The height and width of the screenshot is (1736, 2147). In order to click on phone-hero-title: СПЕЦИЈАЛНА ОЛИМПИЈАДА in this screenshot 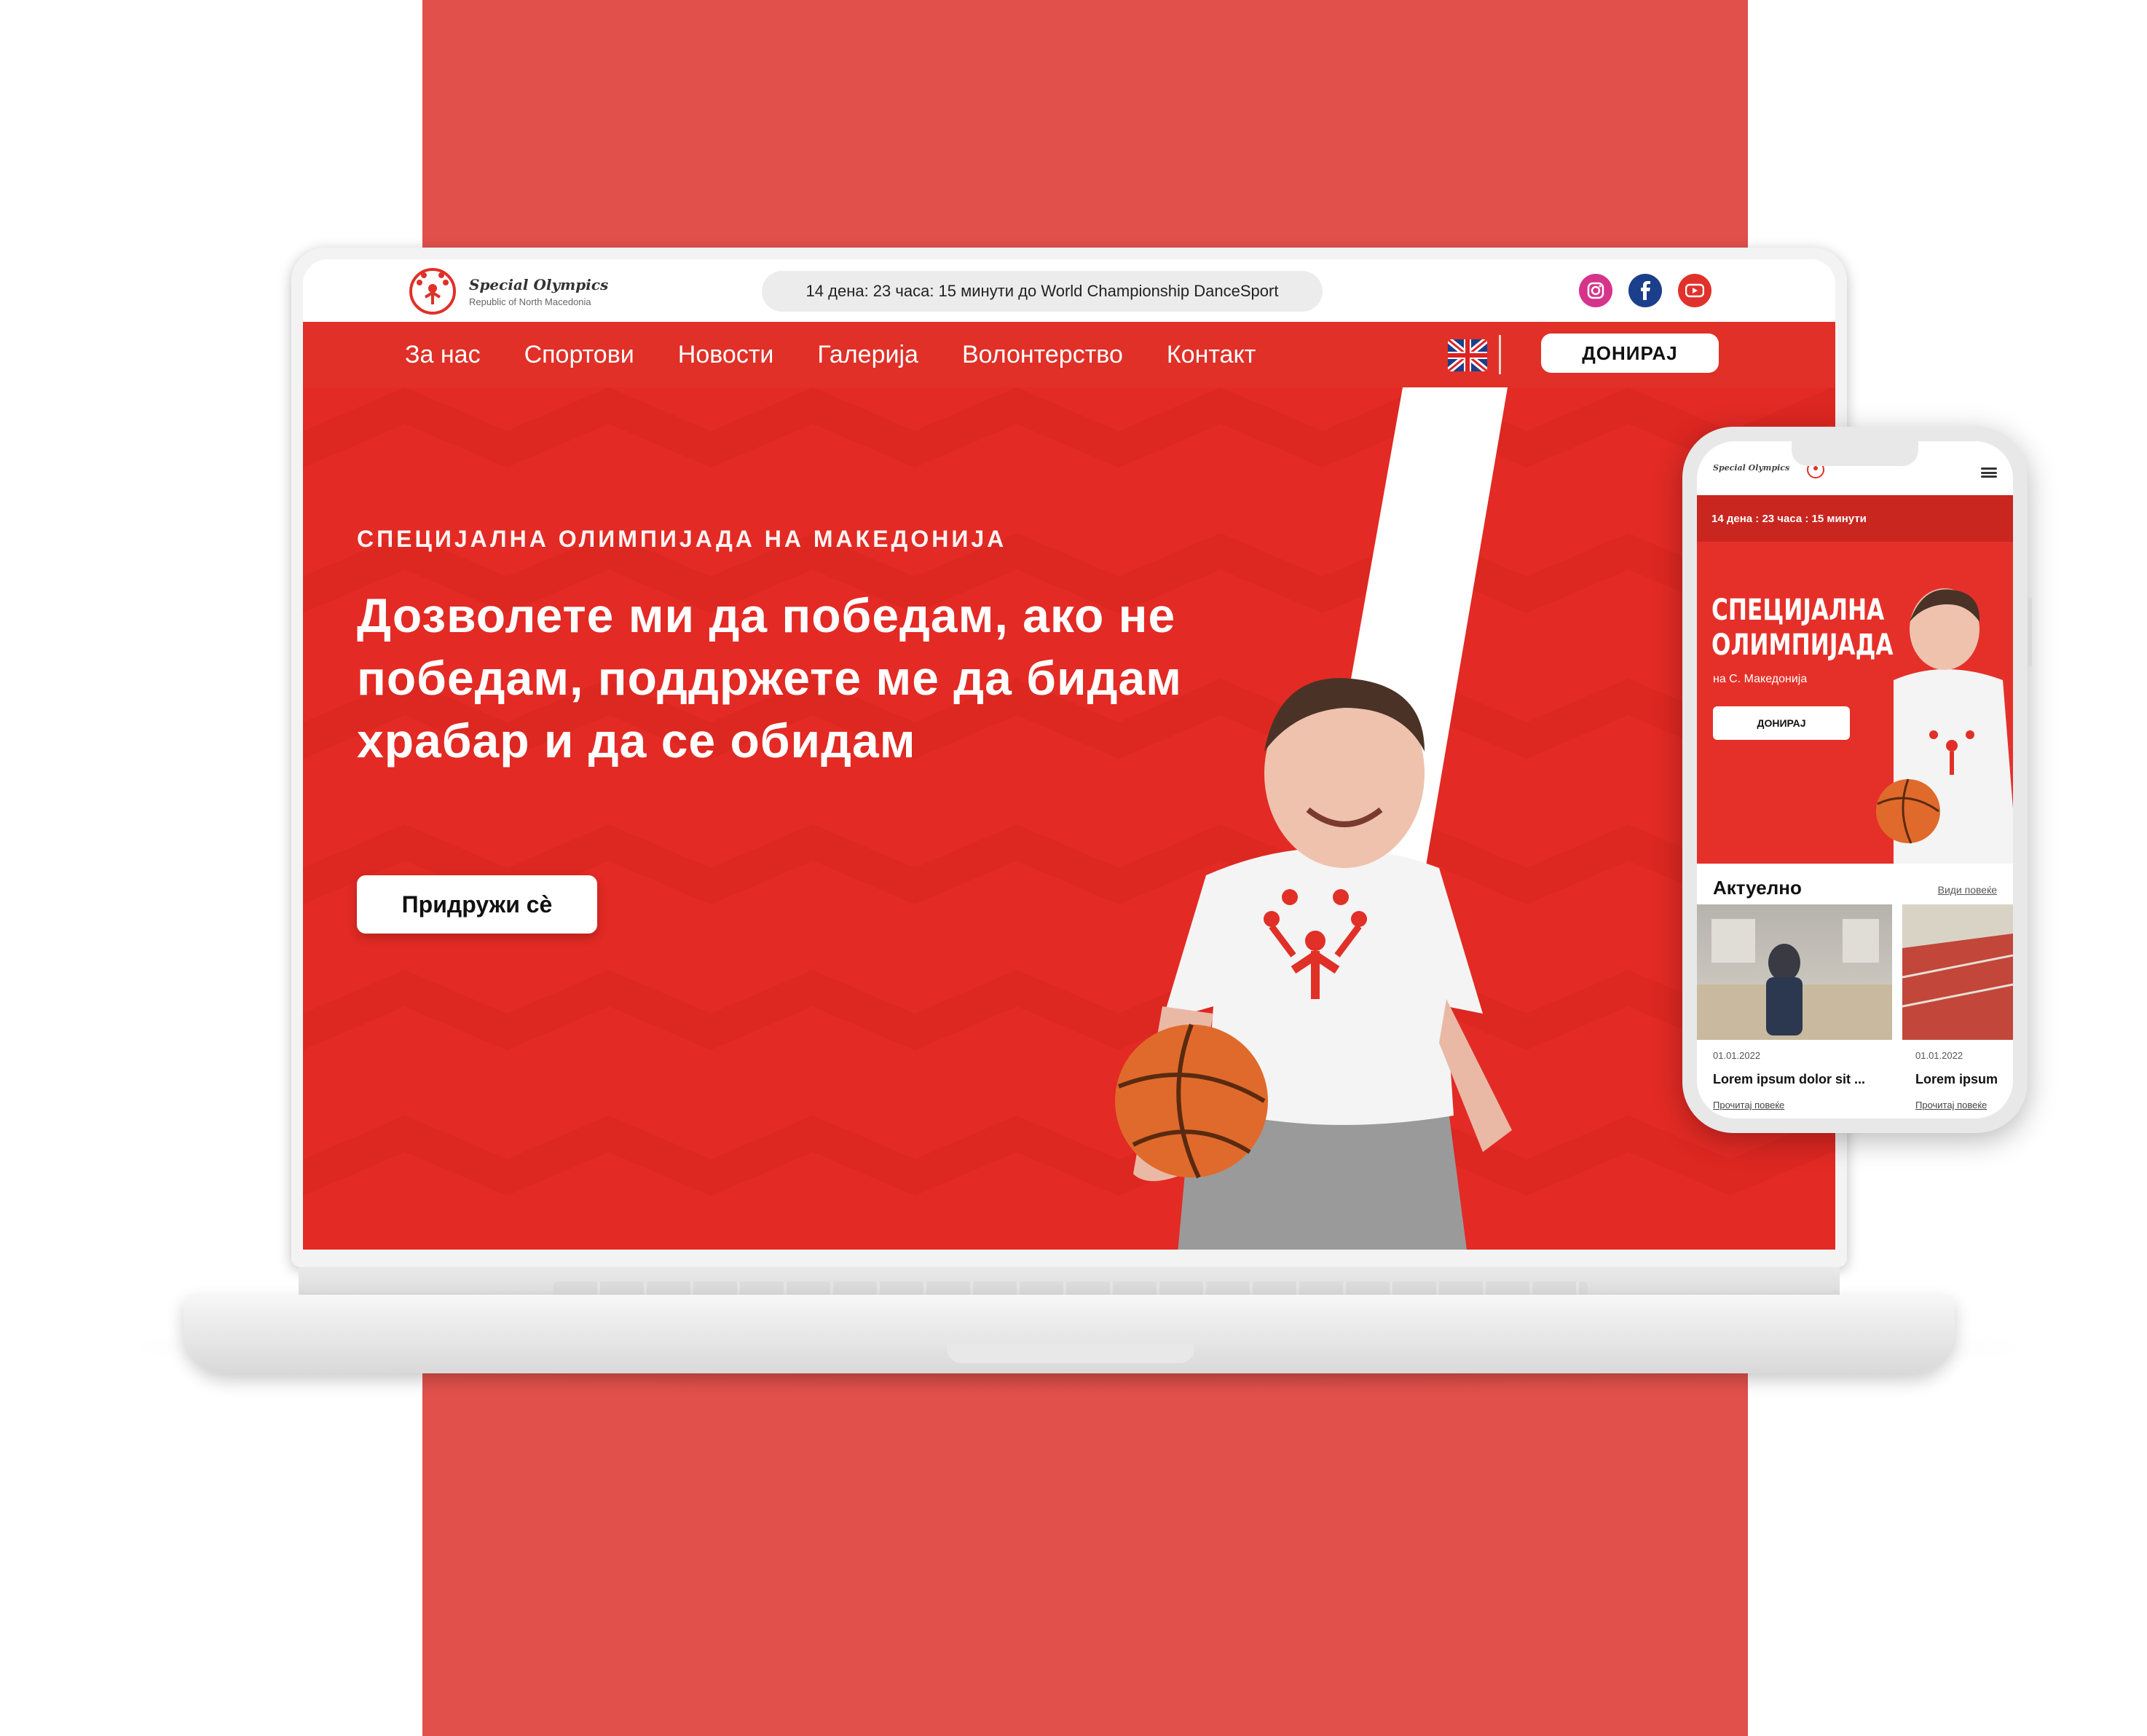, I will do `click(1802, 627)`.